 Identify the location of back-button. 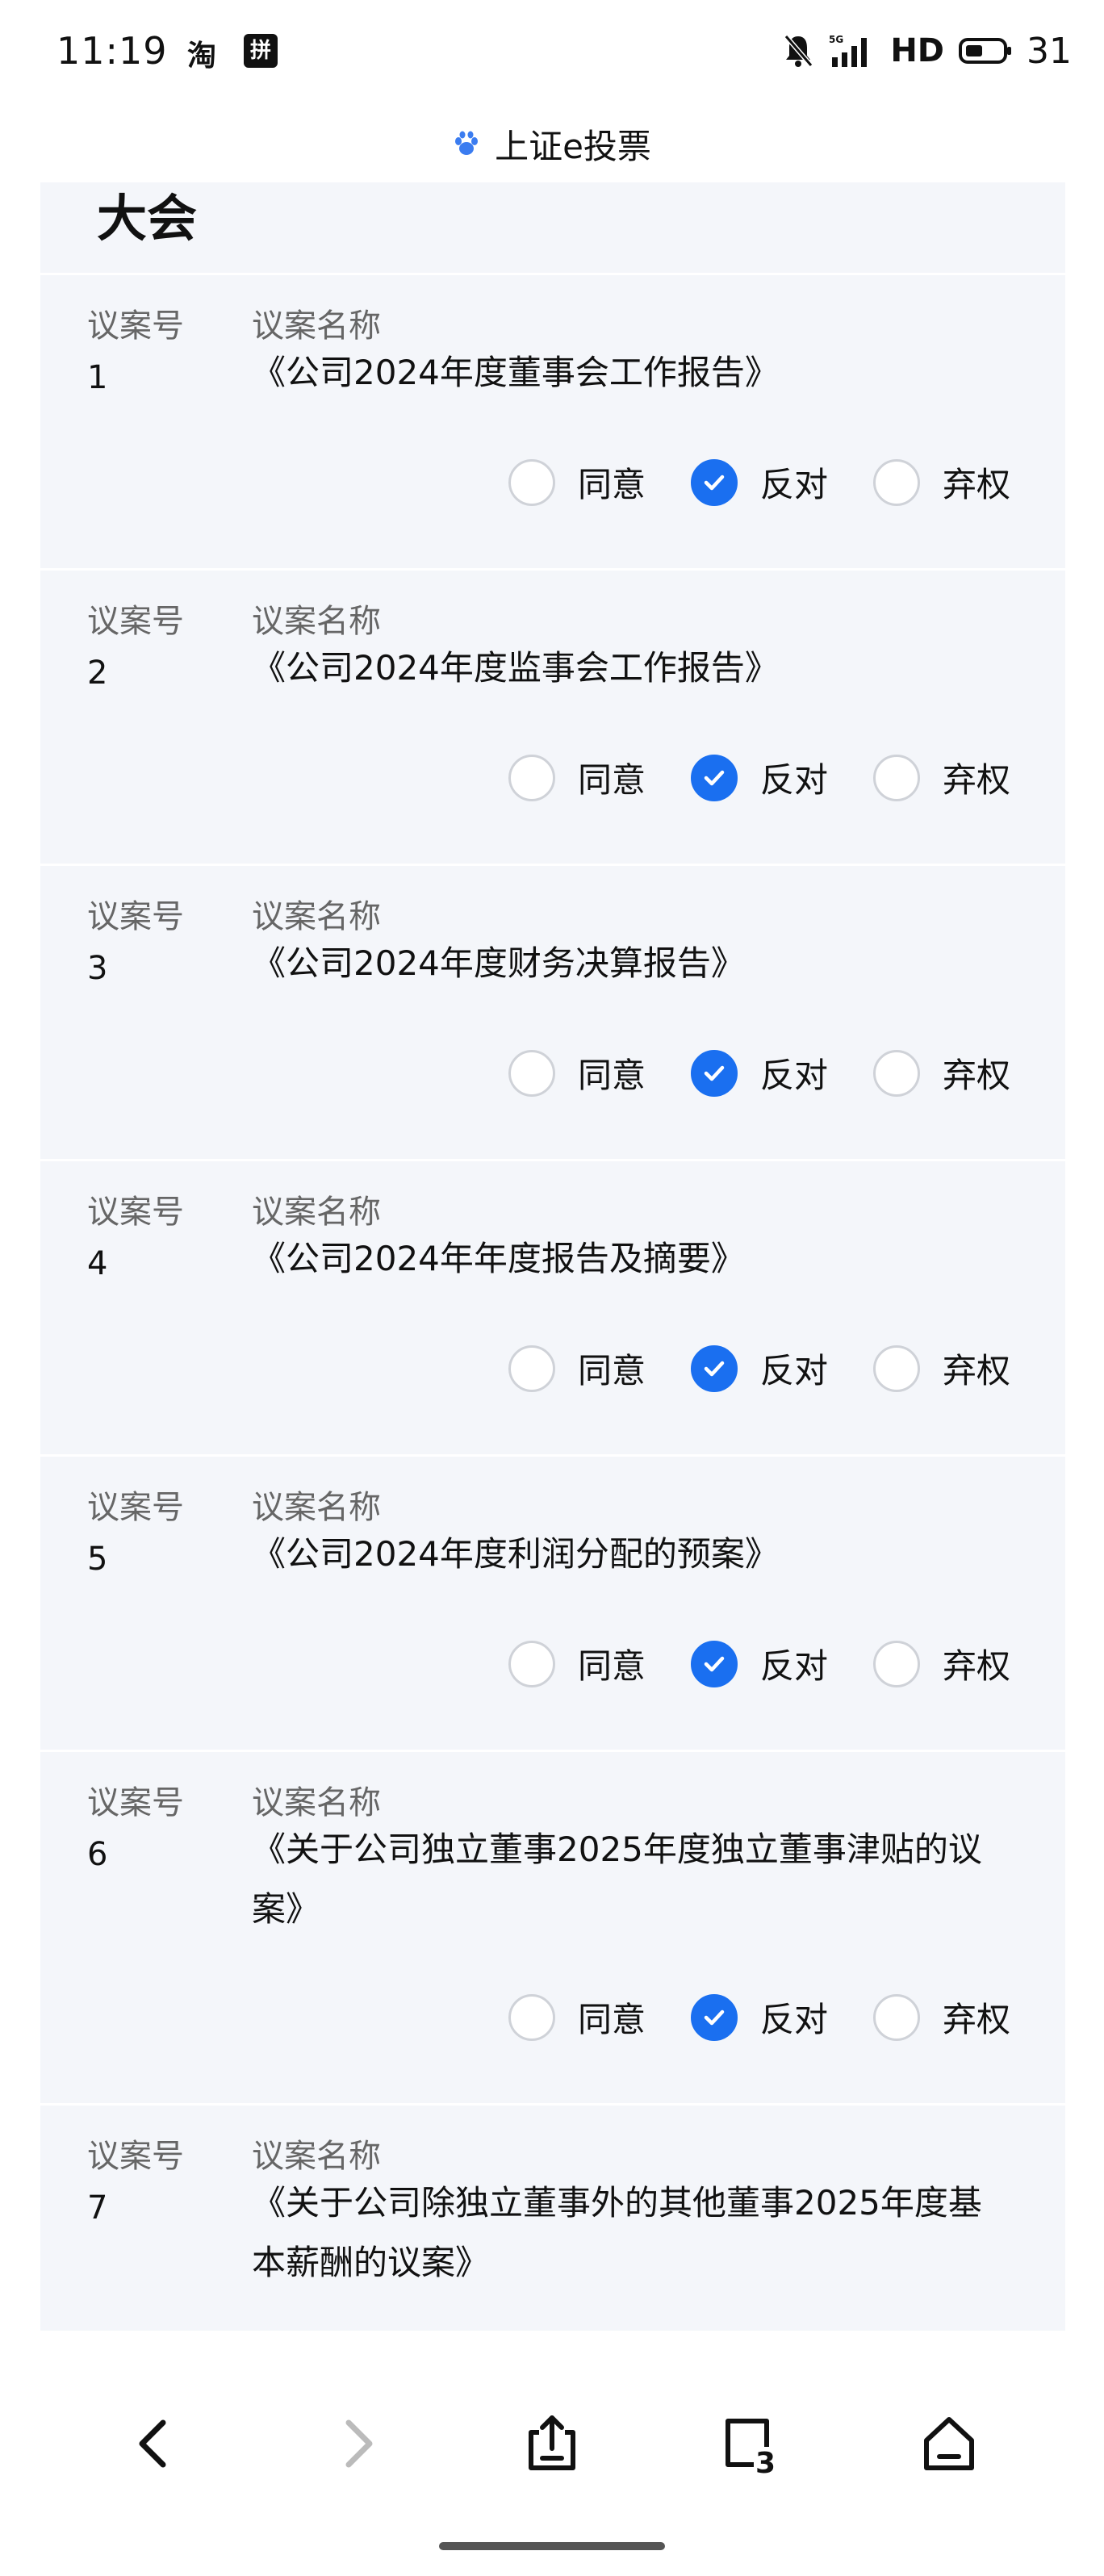
(155, 2443).